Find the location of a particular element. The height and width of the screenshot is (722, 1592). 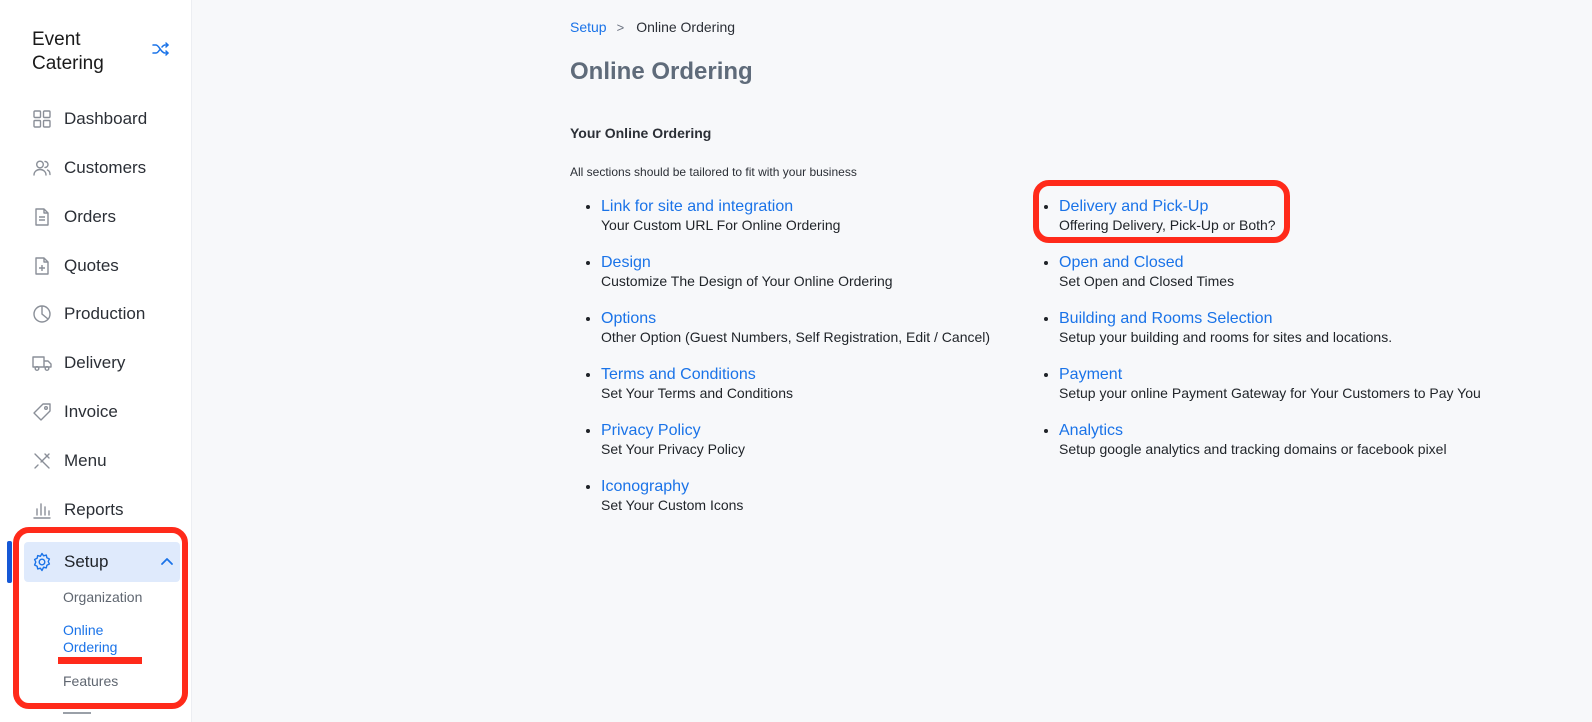

item-description: Set Your Privacy Policy is located at coordinates (673, 449).